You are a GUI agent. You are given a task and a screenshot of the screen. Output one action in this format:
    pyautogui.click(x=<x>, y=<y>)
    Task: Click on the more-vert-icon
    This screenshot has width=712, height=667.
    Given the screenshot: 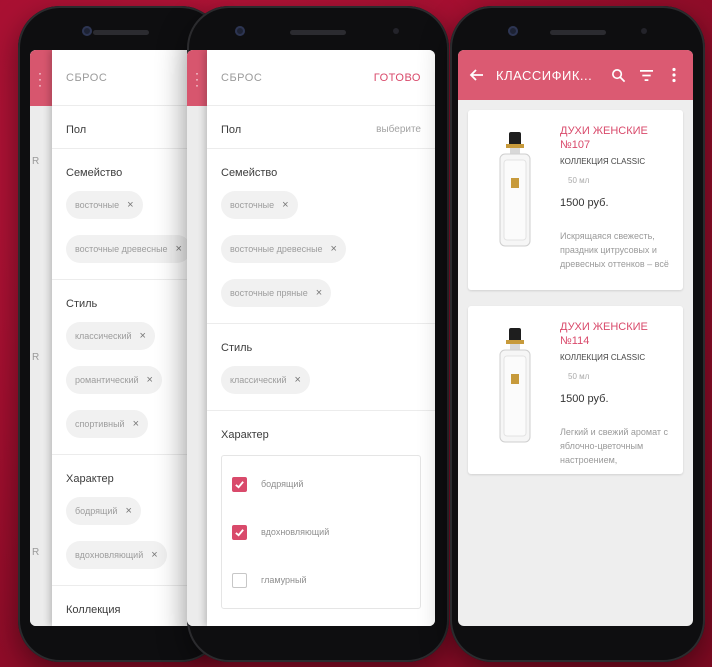 What is the action you would take?
    pyautogui.click(x=674, y=75)
    